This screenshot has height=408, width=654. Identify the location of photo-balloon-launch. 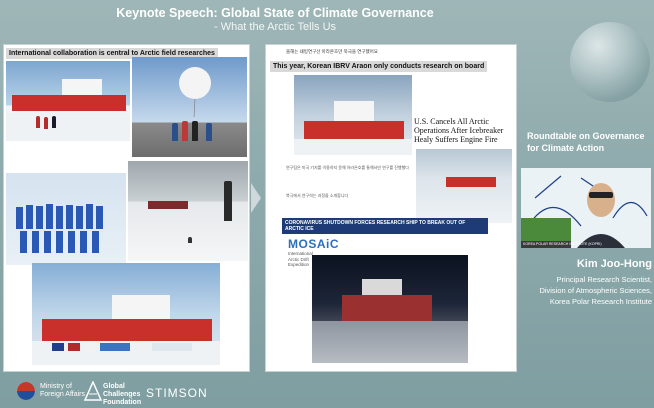
(189, 107).